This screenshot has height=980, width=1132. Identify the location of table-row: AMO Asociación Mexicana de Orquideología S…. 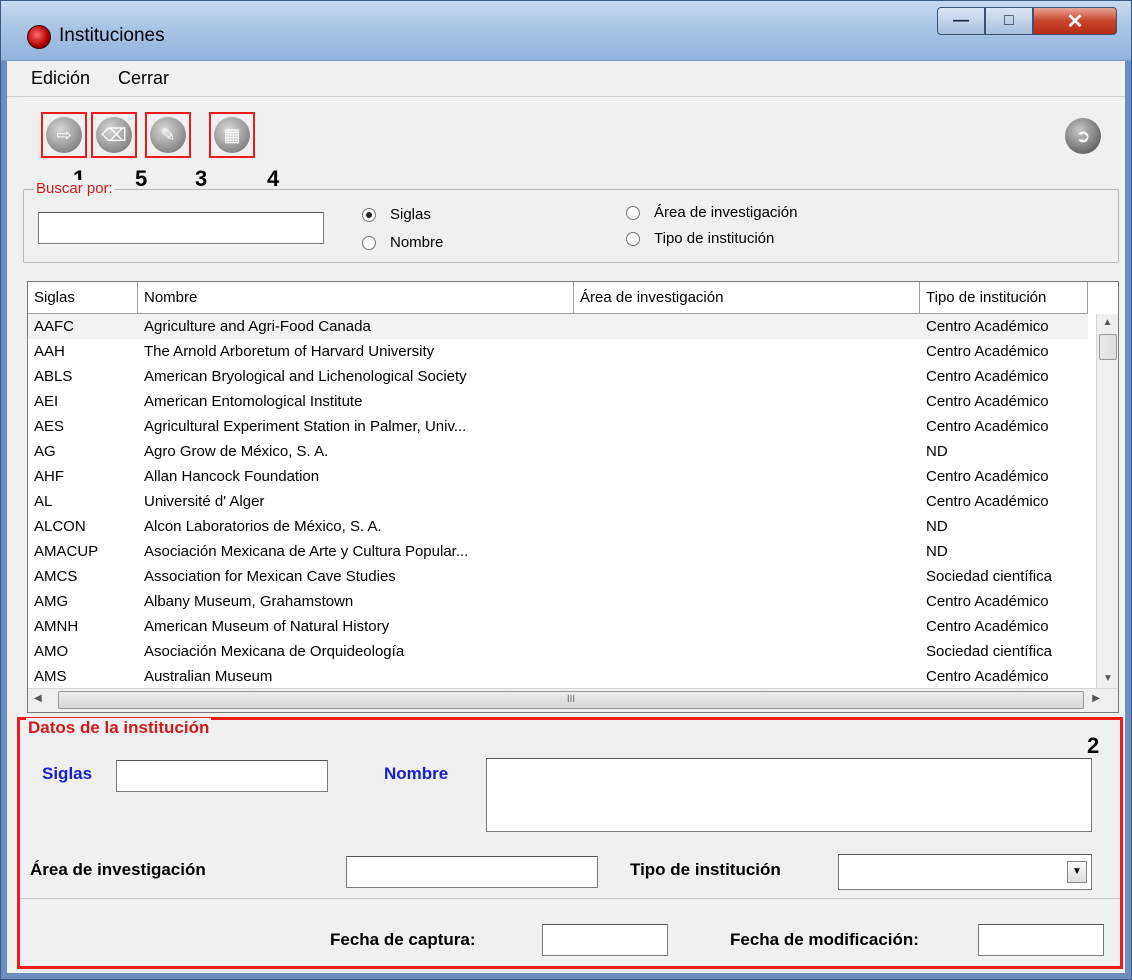
(558, 651).